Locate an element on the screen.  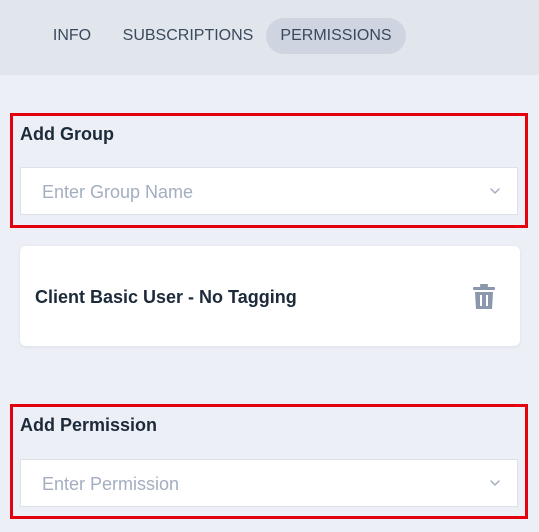
tab-bar: INFO SUBSCRIPTIONS PERMISSIONS is located at coordinates (269, 37).